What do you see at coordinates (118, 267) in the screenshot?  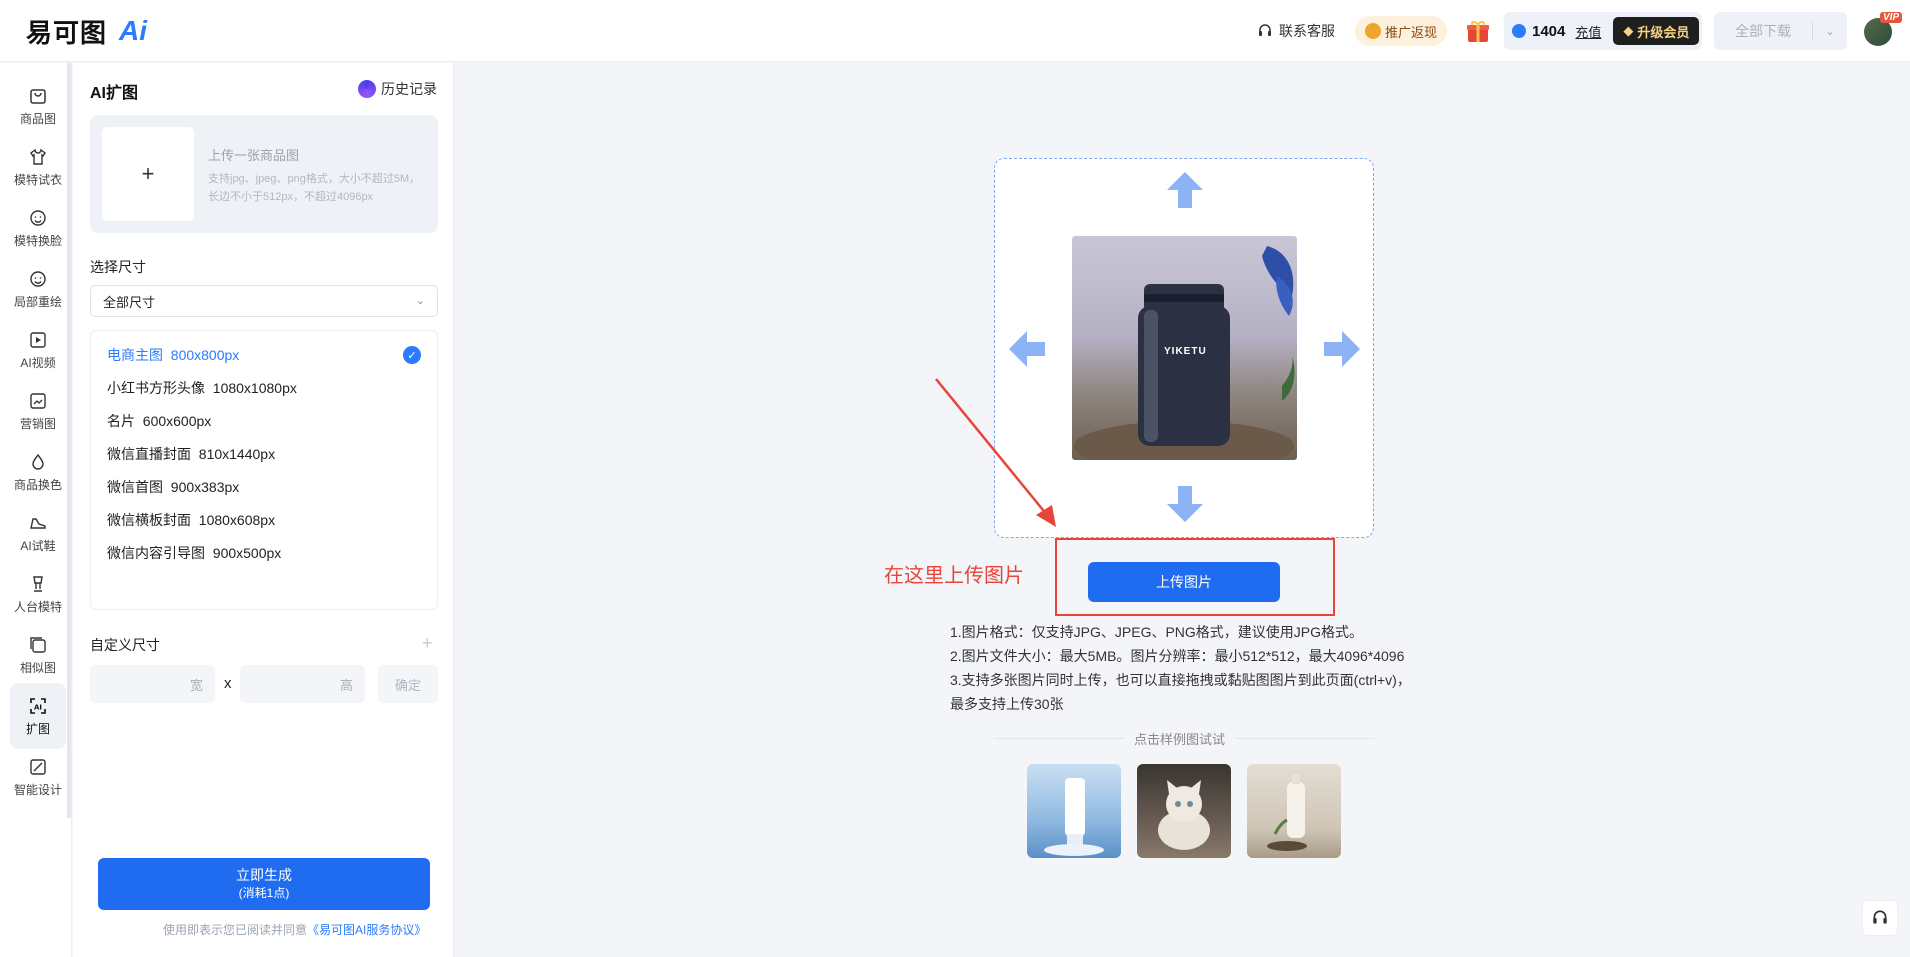 I see `size-label: 选择尺寸` at bounding box center [118, 267].